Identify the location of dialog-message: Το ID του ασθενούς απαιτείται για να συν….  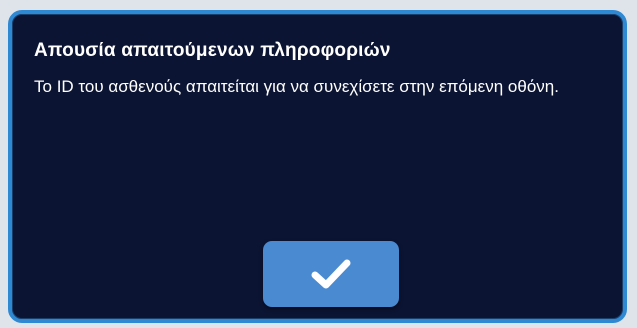
(296, 86).